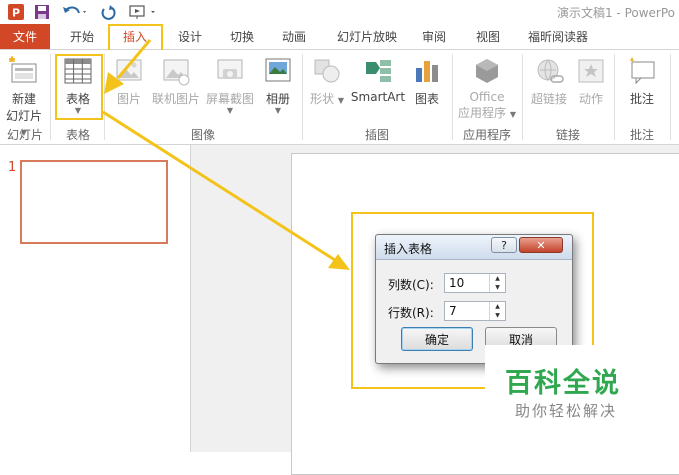 This screenshot has height=475, width=679. What do you see at coordinates (411, 285) in the screenshot?
I see `columns-label: 列数(C):` at bounding box center [411, 285].